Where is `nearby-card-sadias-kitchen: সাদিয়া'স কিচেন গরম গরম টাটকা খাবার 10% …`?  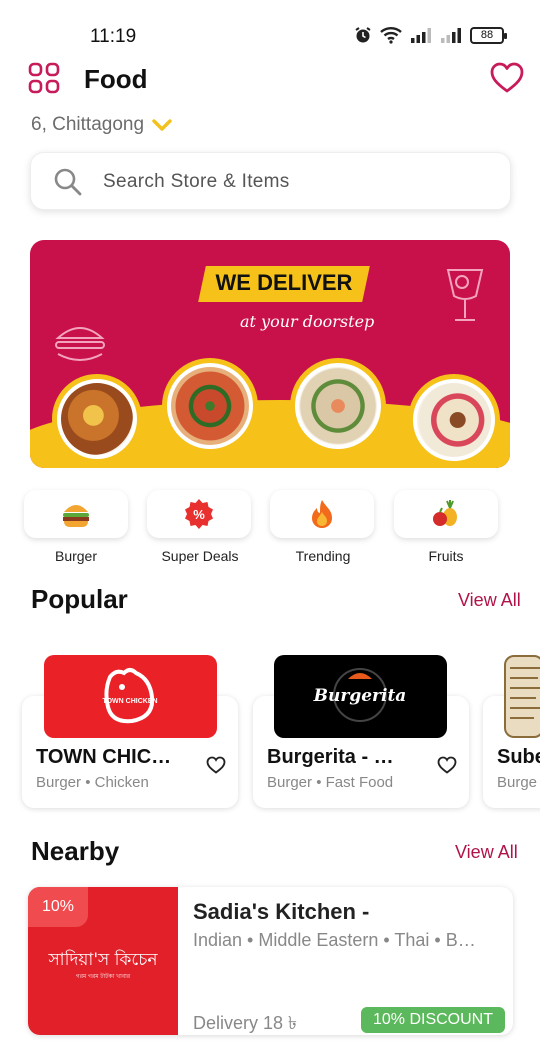 nearby-card-sadias-kitchen: সাদিয়া'স কিচেন গরম গরম টাটকা খাবার 10% … is located at coordinates (270, 961).